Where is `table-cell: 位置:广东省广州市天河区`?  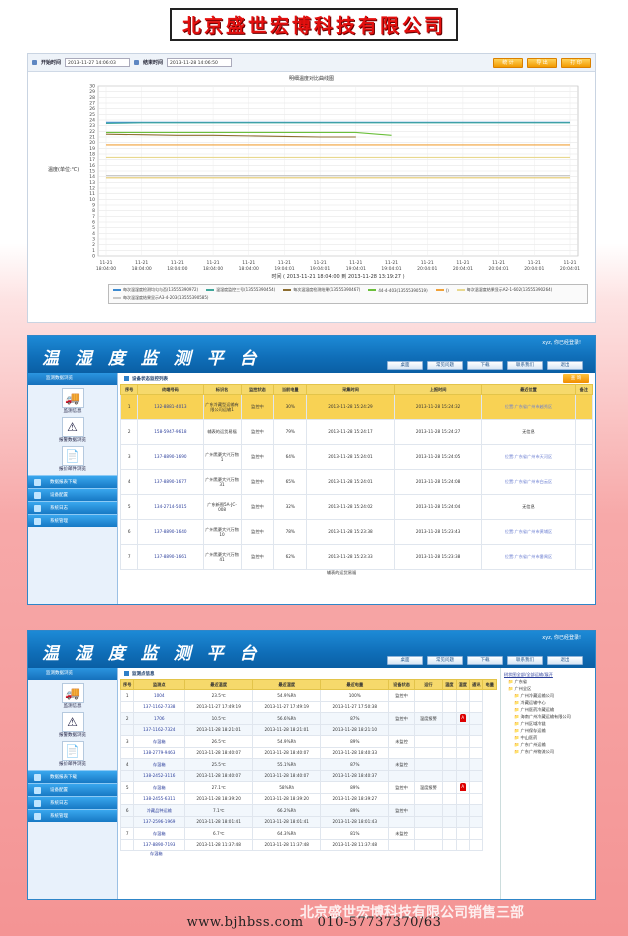
table-cell: 位置:广东省广州市天河区 is located at coordinates (528, 457).